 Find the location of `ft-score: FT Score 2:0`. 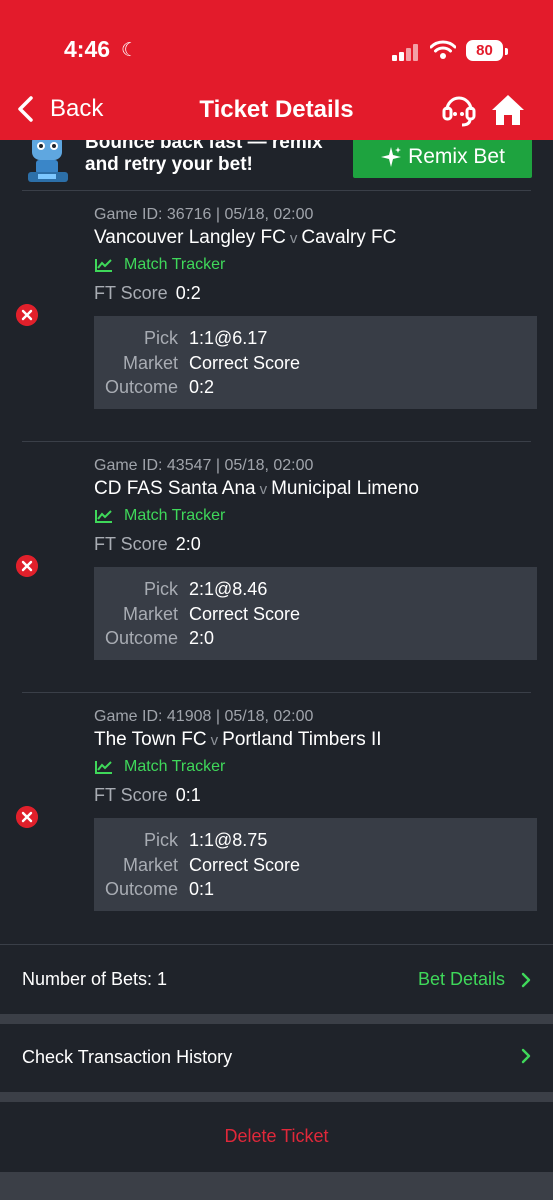

ft-score: FT Score 2:0 is located at coordinates (147, 544).